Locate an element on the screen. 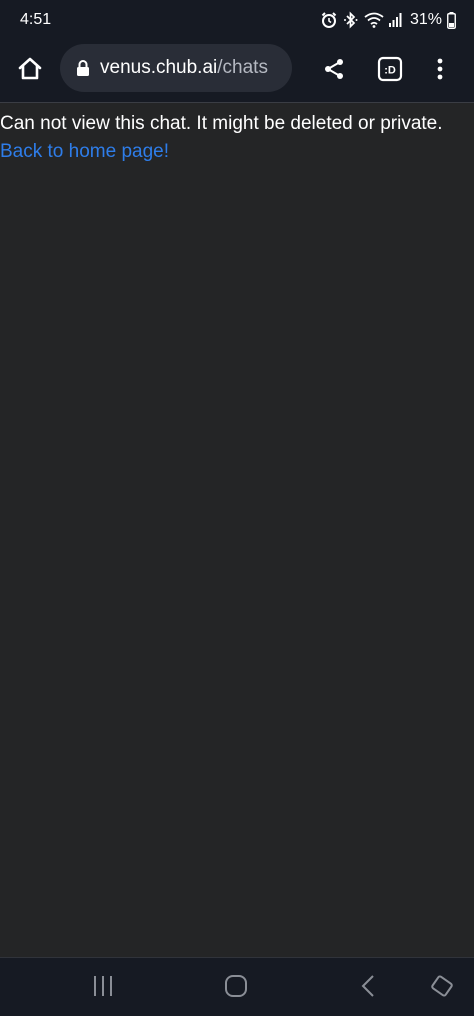 This screenshot has width=474, height=1016. status-icons: 31% is located at coordinates (388, 20).